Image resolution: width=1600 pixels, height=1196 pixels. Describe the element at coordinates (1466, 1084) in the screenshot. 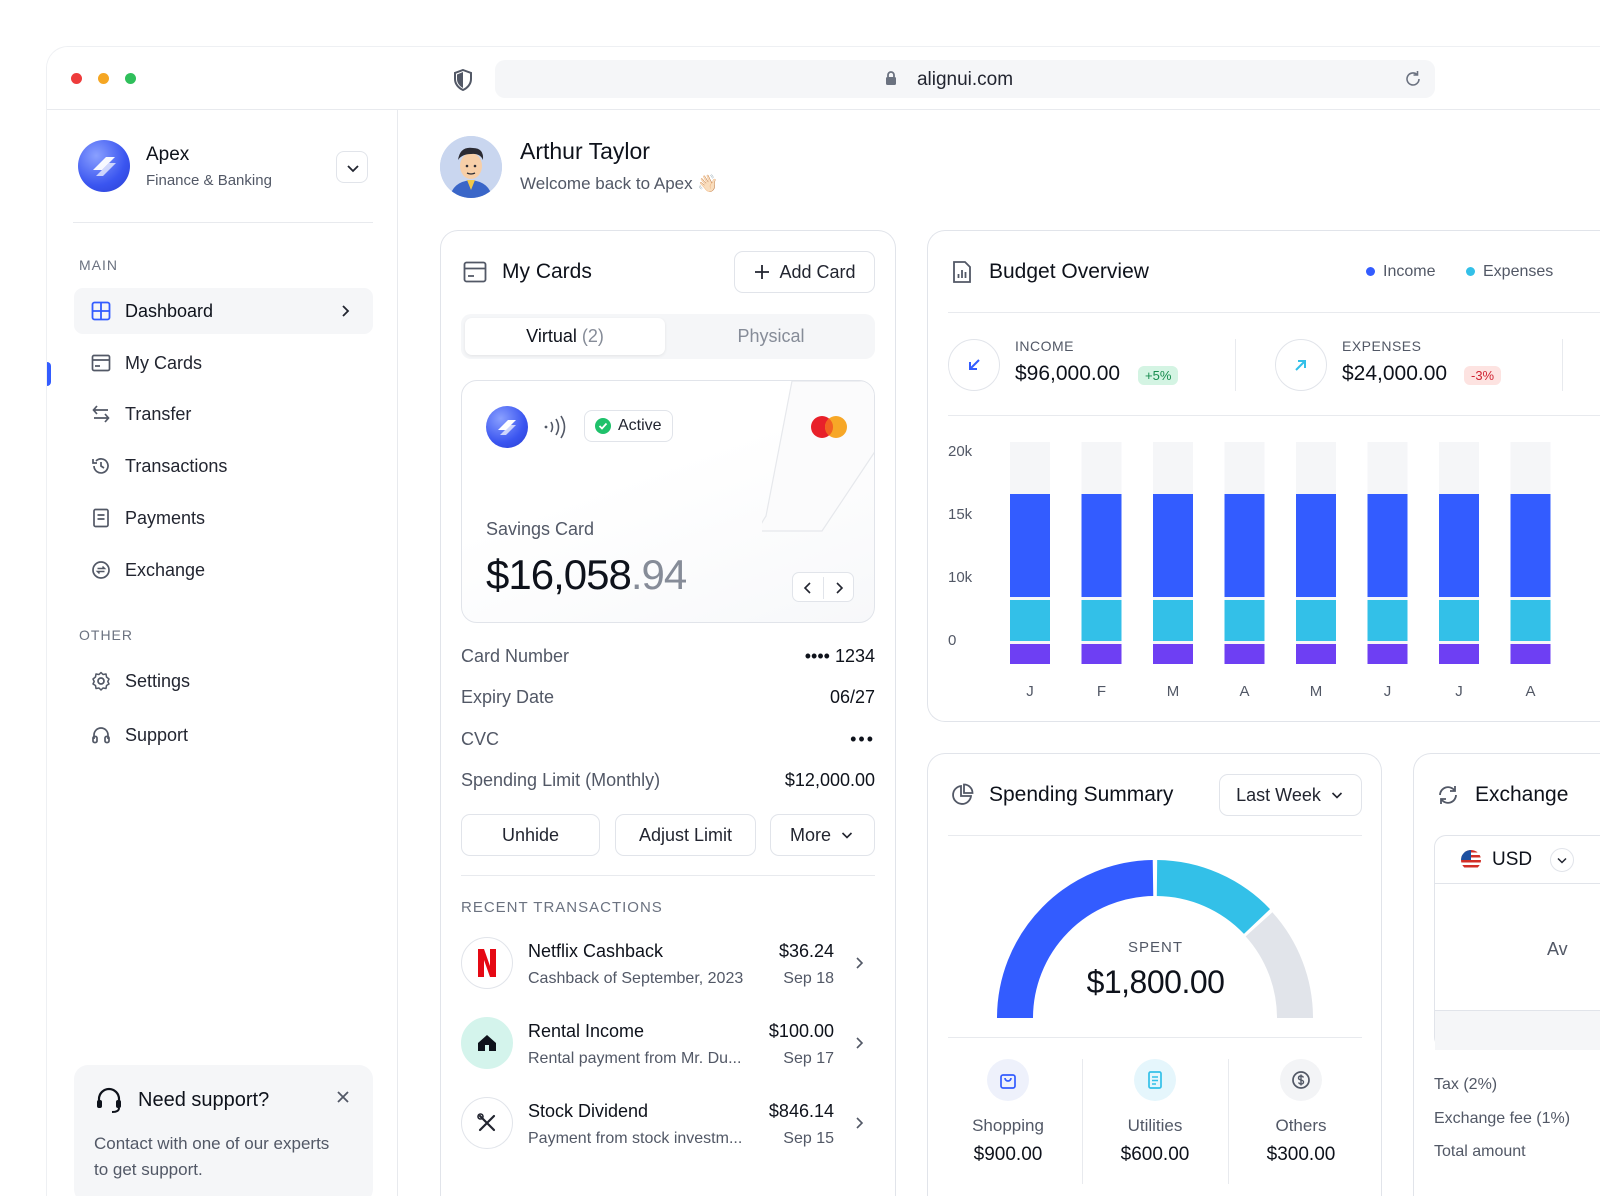

I see `tax-label: Tax (2%)` at that location.